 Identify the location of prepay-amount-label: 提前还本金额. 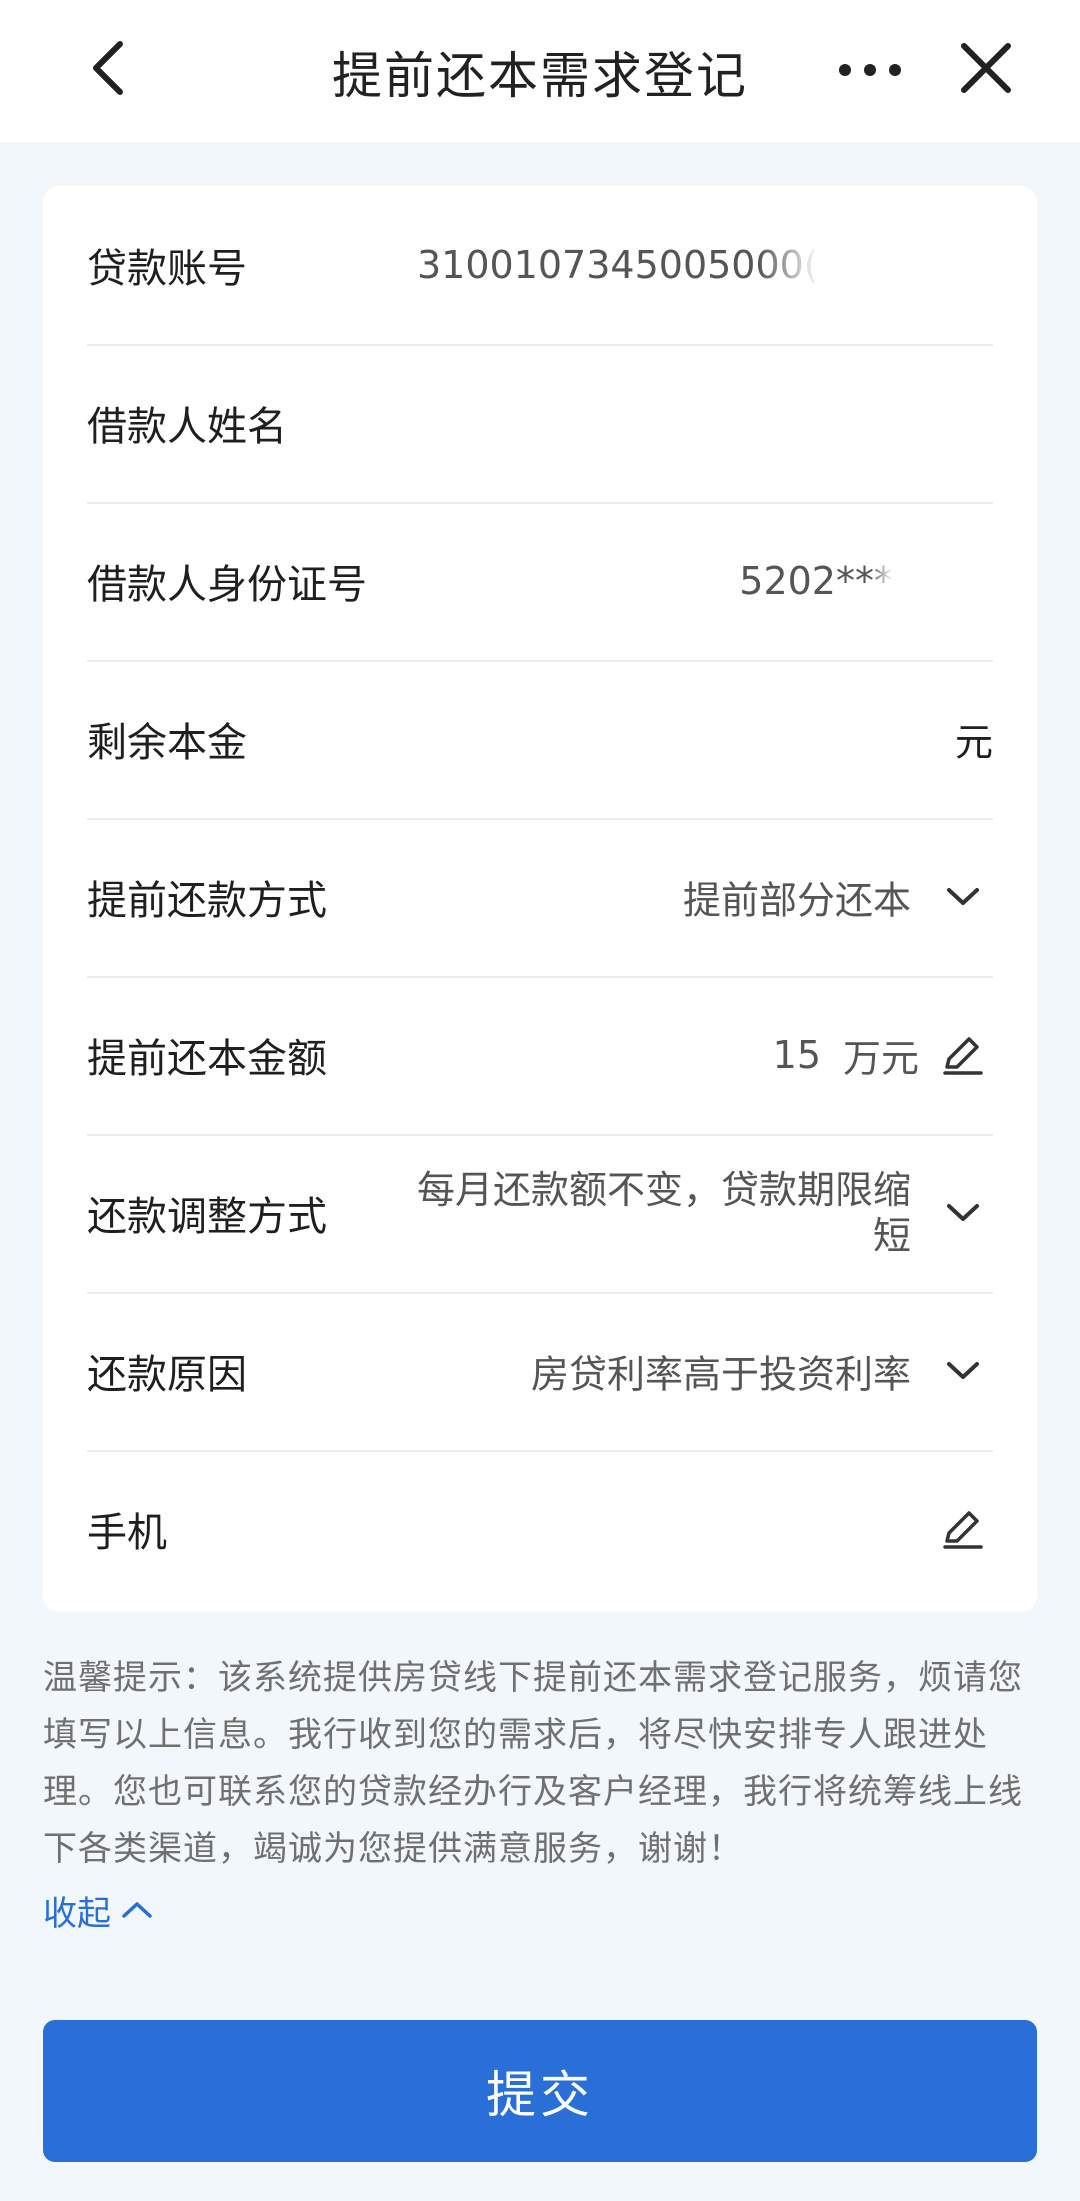
(207, 1059).